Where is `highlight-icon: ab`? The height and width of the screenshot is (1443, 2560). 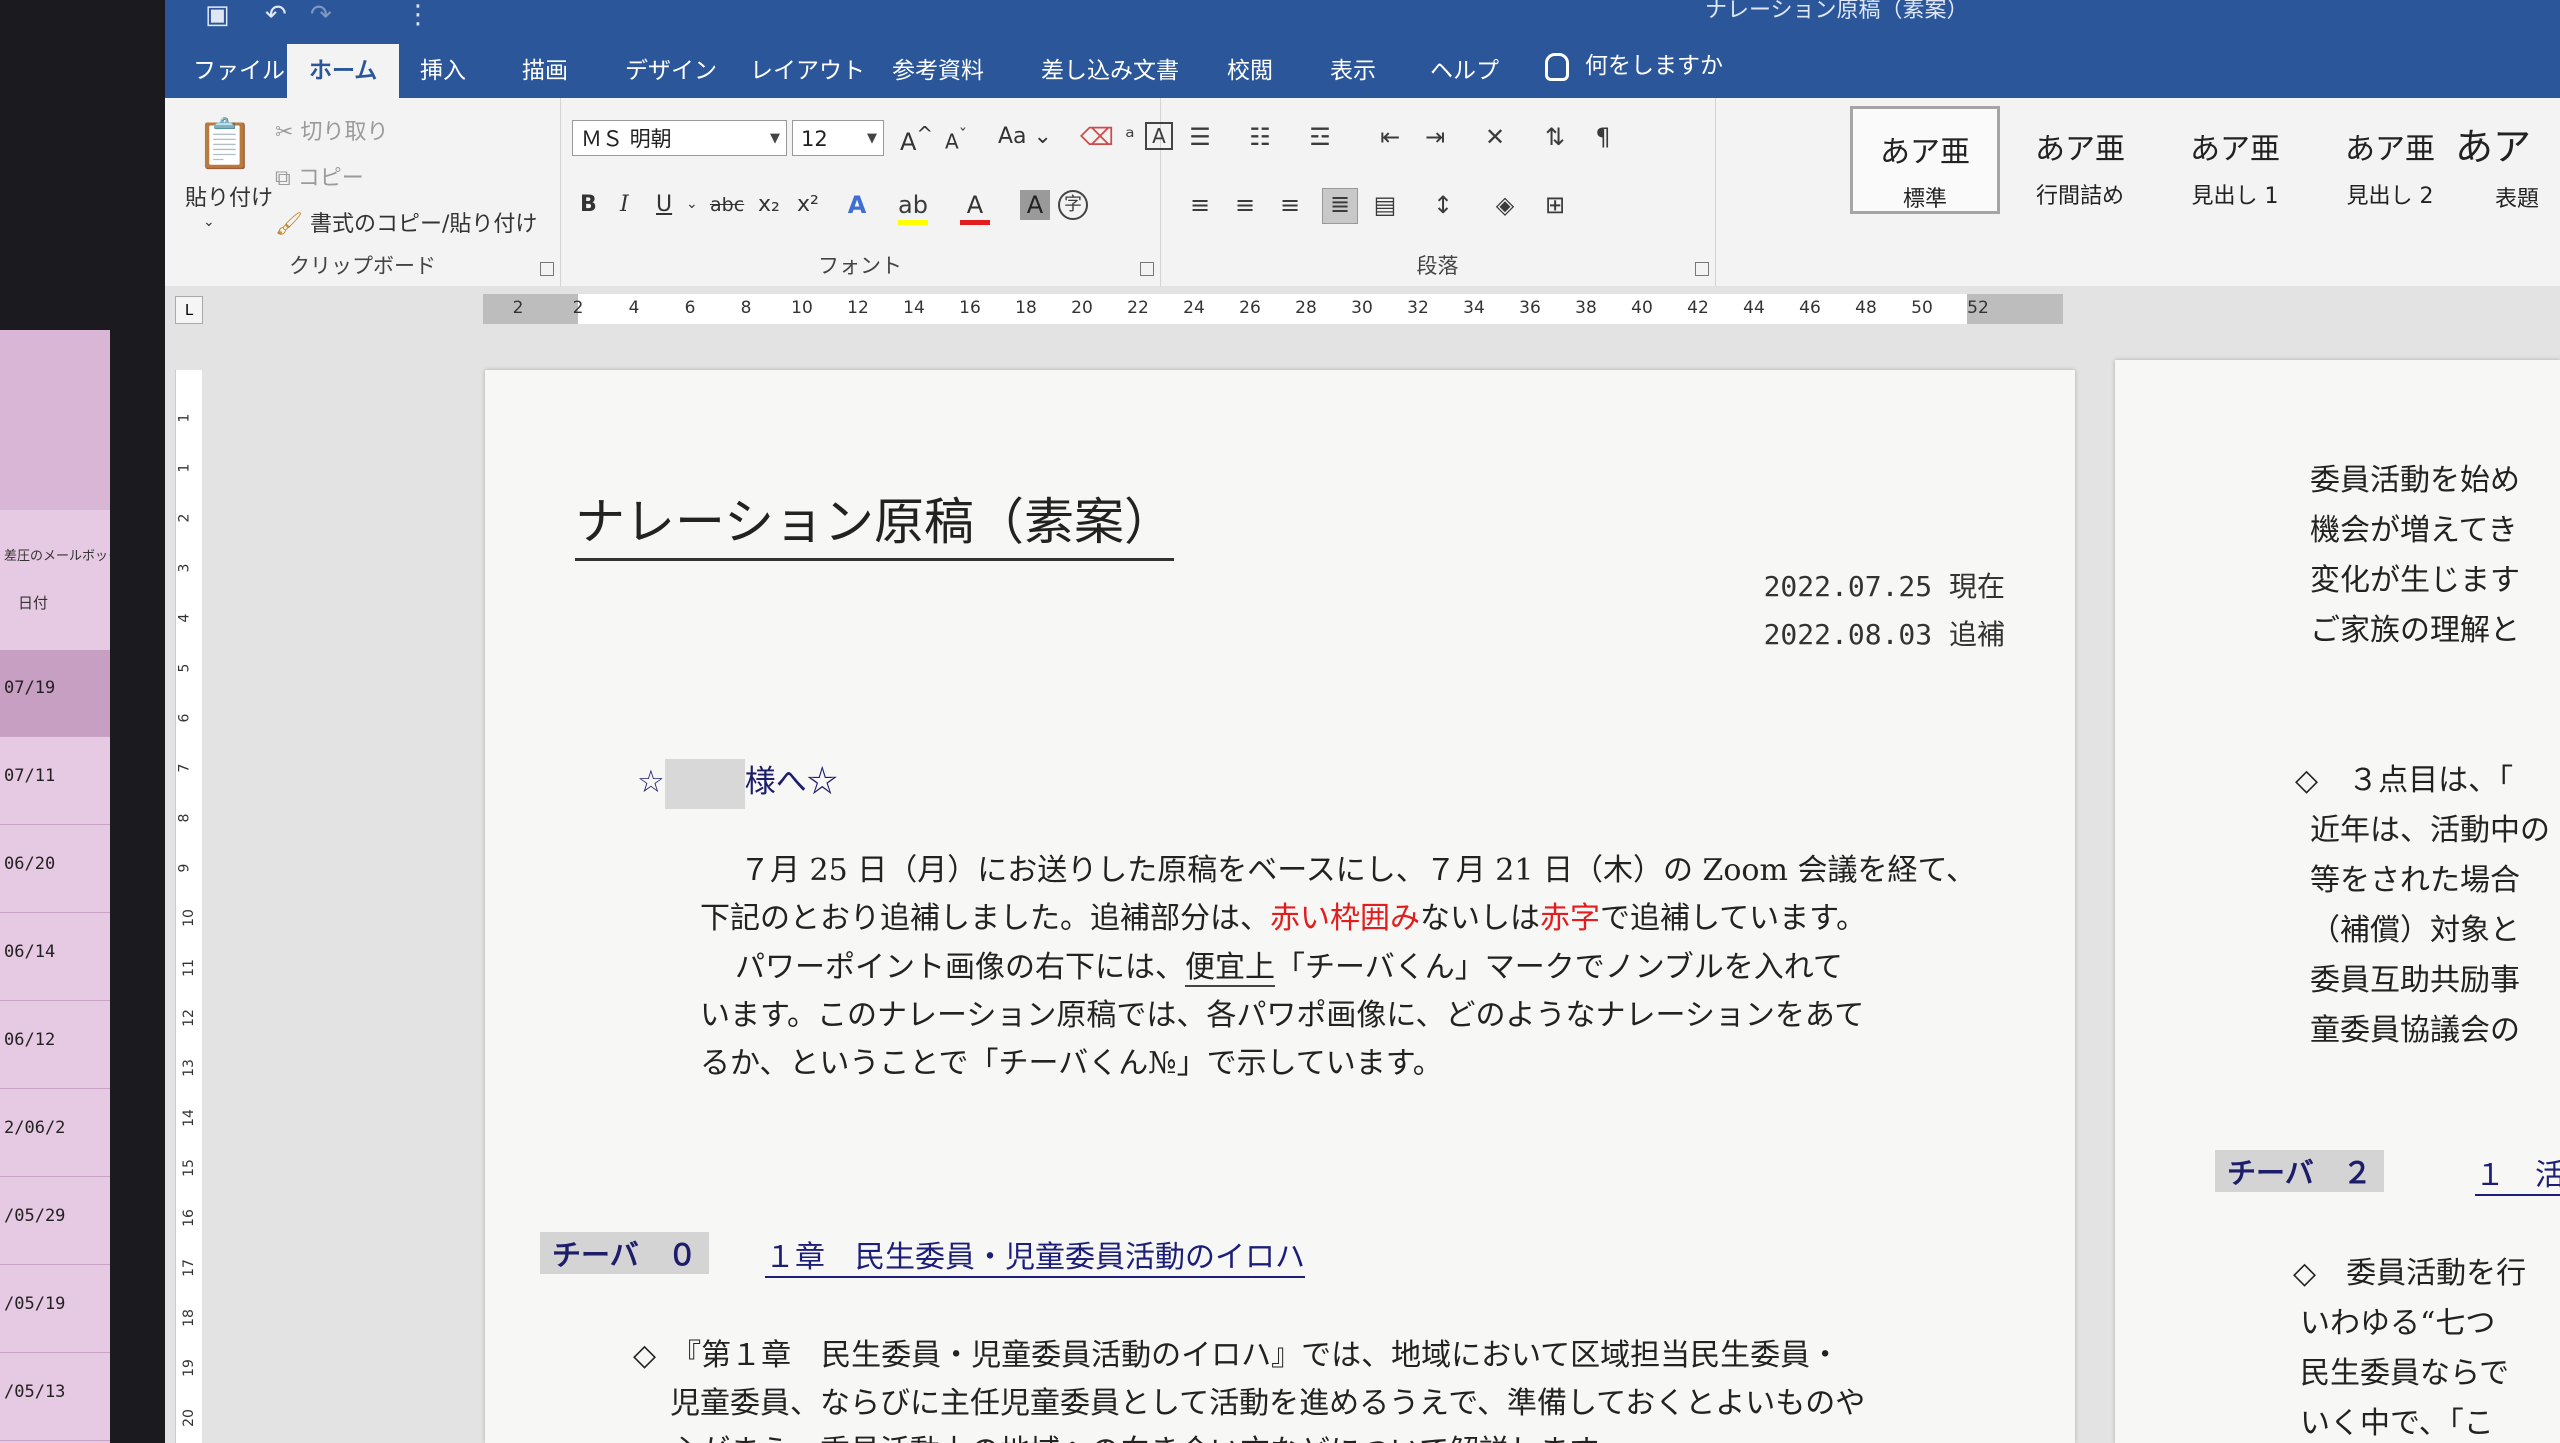 highlight-icon: ab is located at coordinates (913, 207).